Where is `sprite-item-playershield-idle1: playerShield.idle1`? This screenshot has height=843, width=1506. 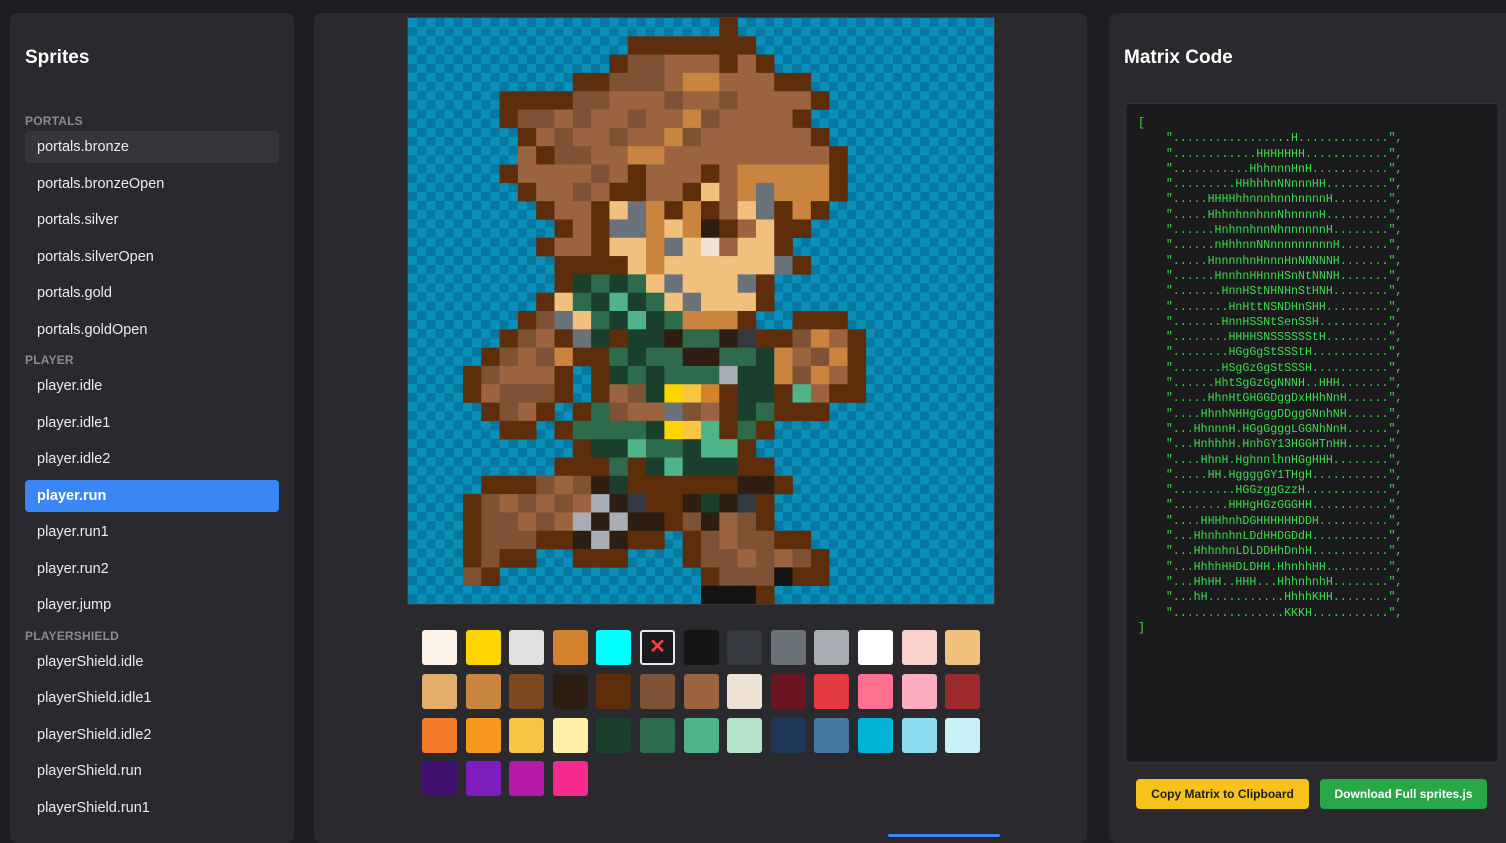 sprite-item-playershield-idle1: playerShield.idle1 is located at coordinates (152, 698).